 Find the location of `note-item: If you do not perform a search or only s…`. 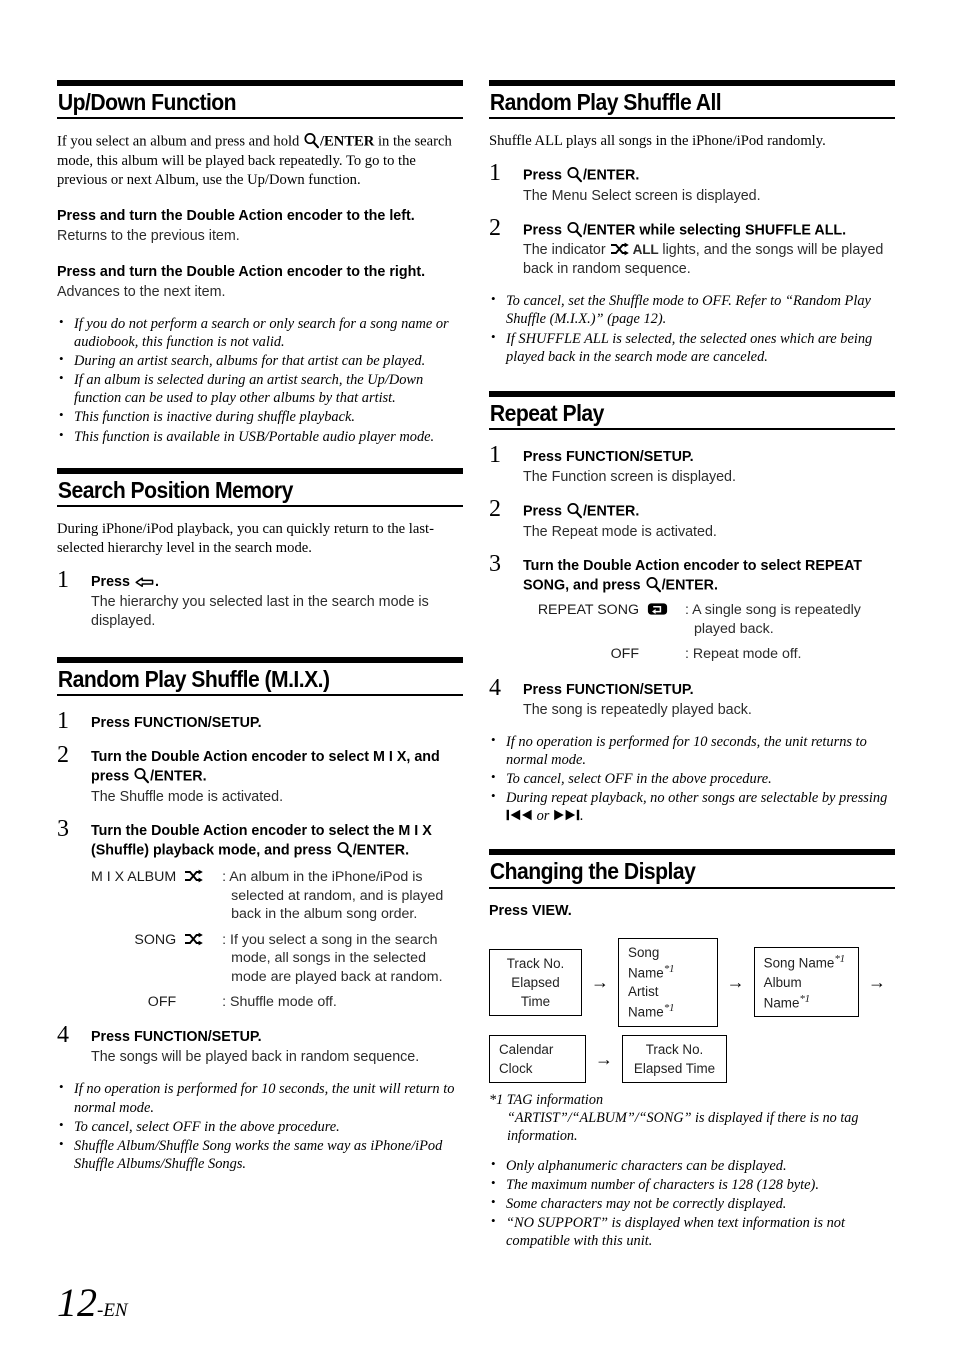

note-item: If you do not perform a search or only s… is located at coordinates (260, 332).